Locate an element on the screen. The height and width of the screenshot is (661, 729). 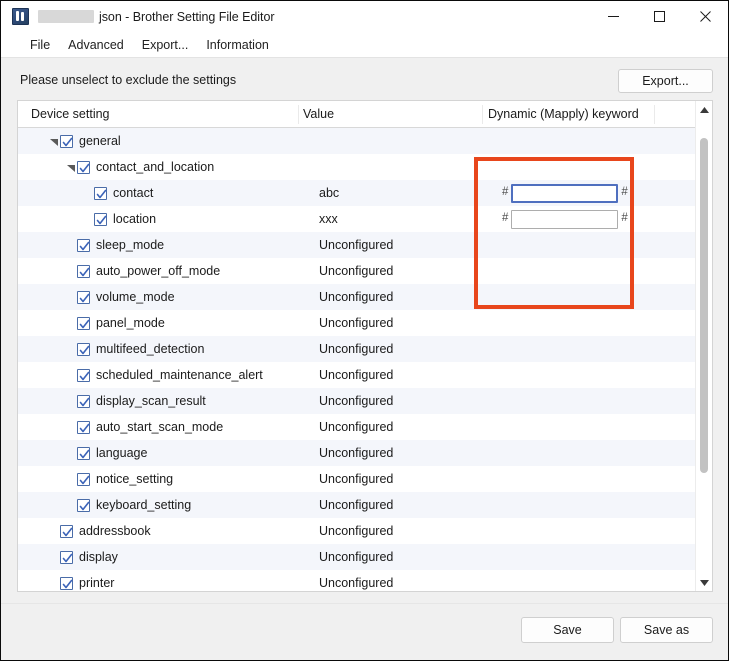
title-bar: json - Brother Setting File Editor is located at coordinates (364, 16).